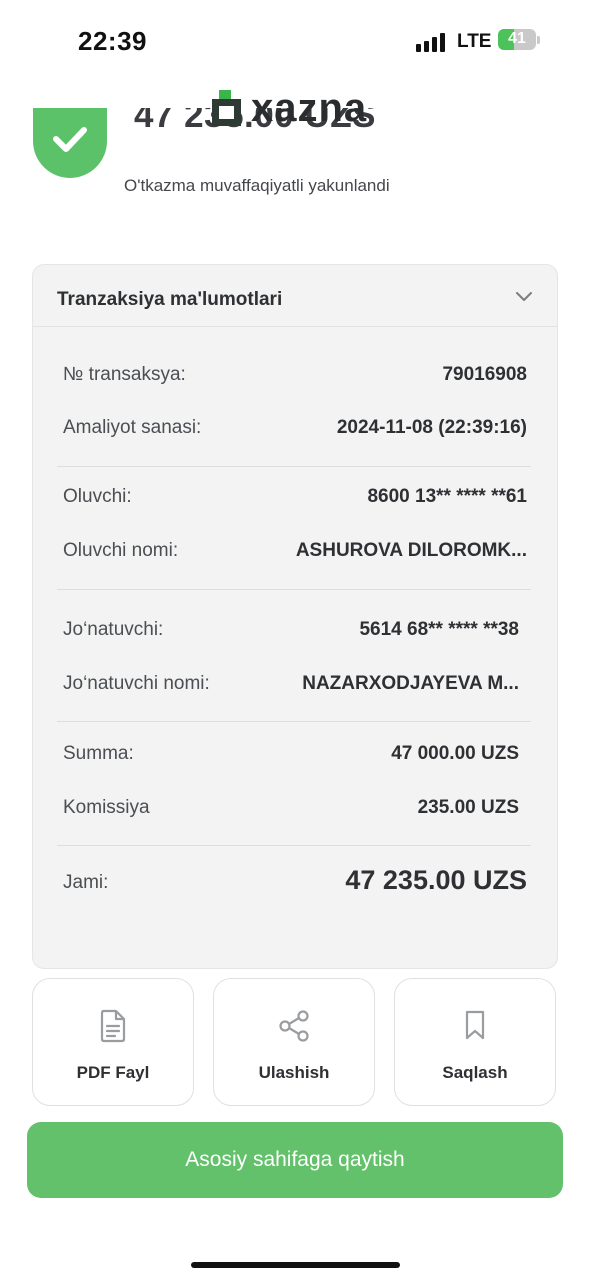  What do you see at coordinates (294, 1026) in the screenshot?
I see `share-icon` at bounding box center [294, 1026].